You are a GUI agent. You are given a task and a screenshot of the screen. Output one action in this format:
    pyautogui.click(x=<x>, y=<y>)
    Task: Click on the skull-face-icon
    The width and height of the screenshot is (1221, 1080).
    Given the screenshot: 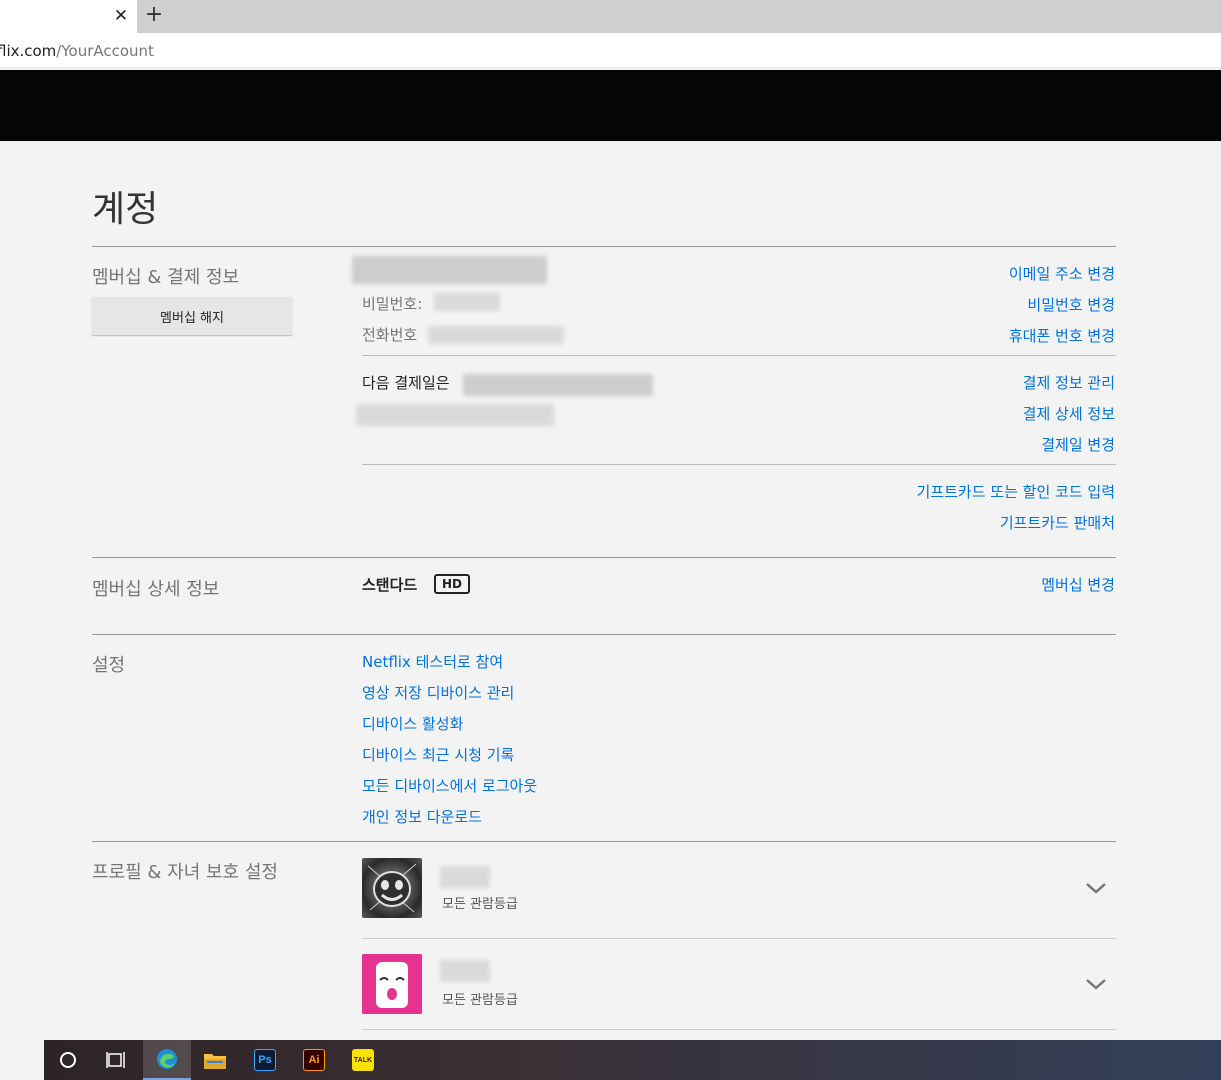 What is the action you would take?
    pyautogui.click(x=392, y=888)
    